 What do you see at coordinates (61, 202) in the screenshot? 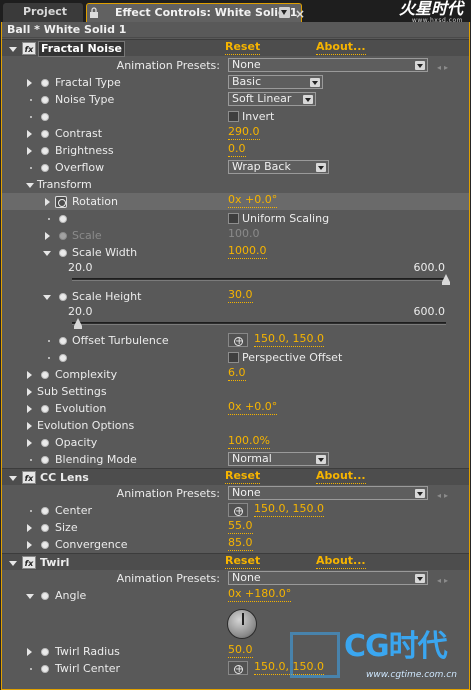
I see `stopwatch-active-icon` at bounding box center [61, 202].